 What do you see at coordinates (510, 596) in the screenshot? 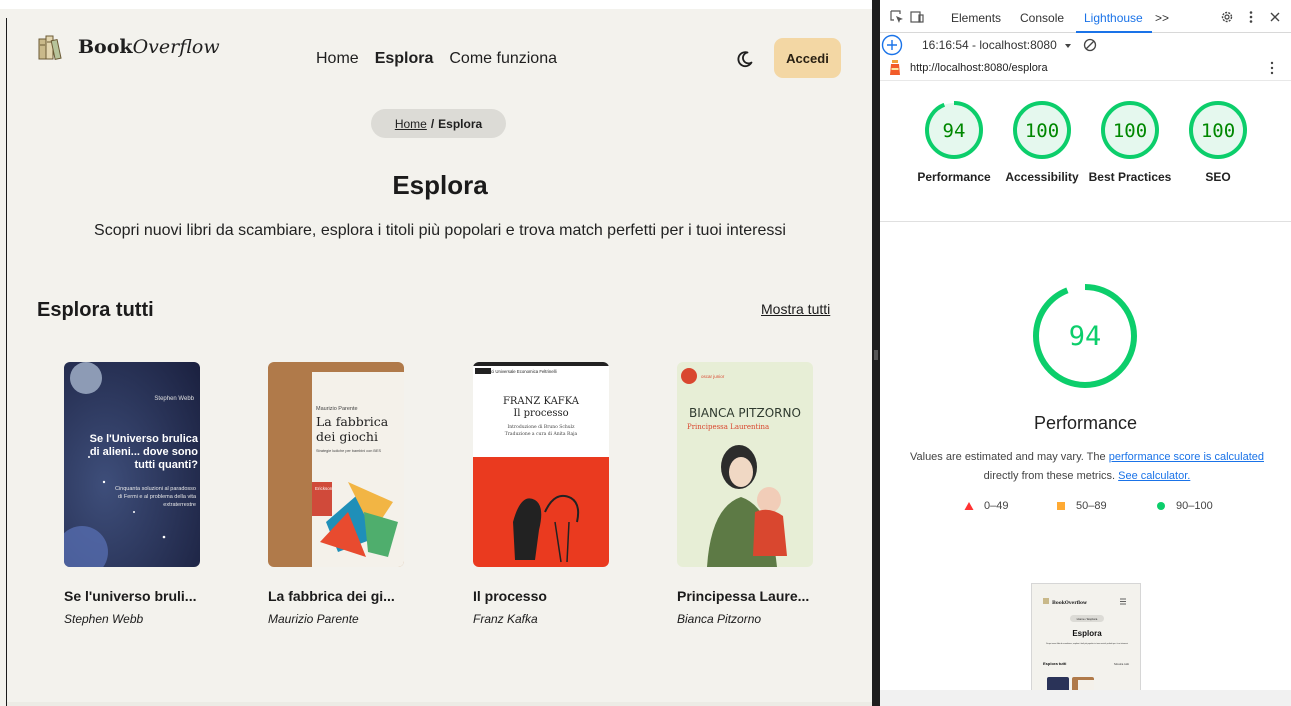
I see `book-title: Il processo` at bounding box center [510, 596].